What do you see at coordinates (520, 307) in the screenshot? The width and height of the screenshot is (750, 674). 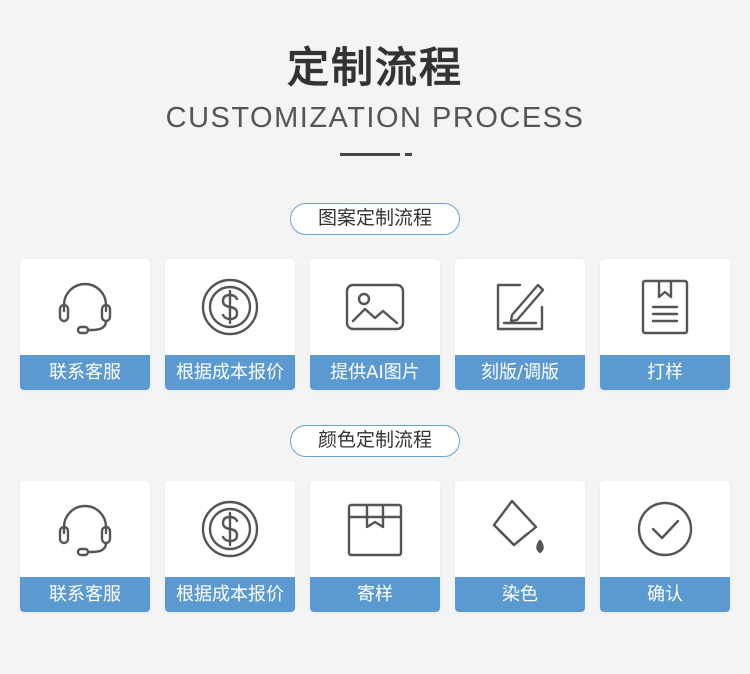 I see `edit-pen-icon` at bounding box center [520, 307].